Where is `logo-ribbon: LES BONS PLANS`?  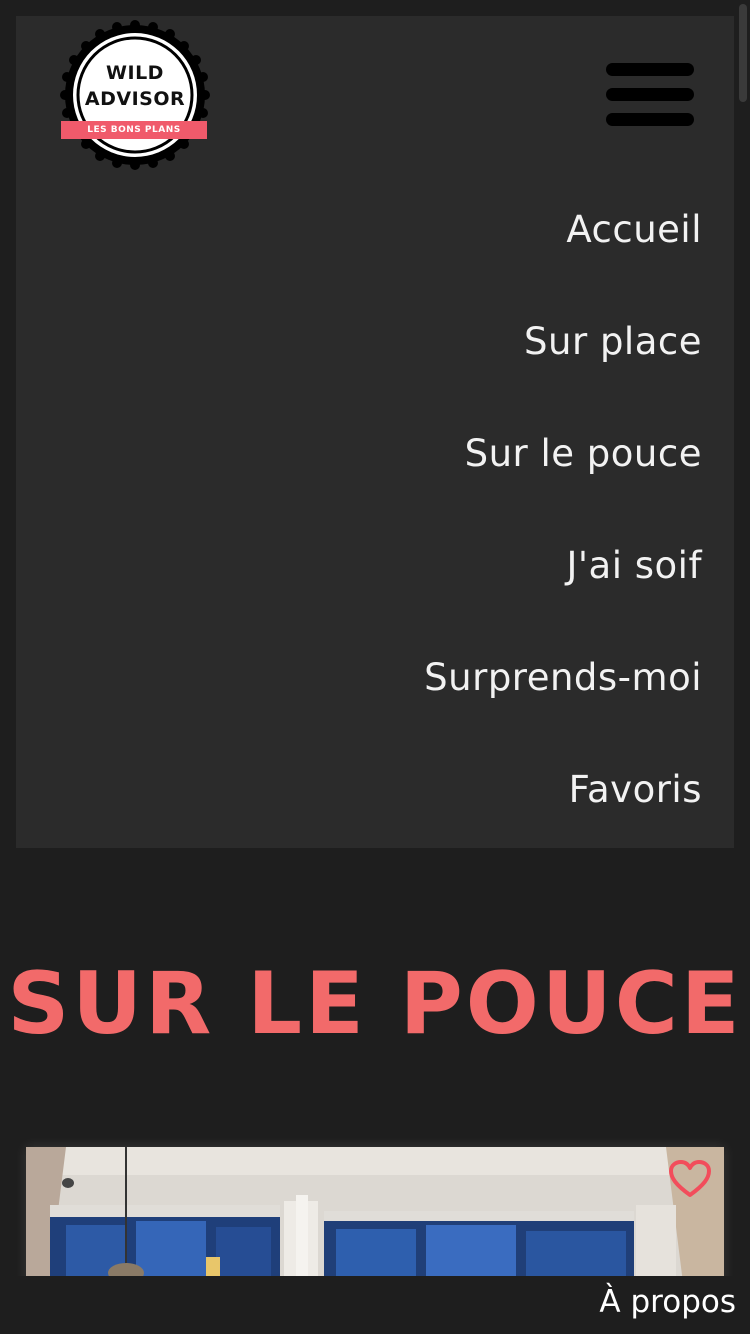 logo-ribbon: LES BONS PLANS is located at coordinates (134, 130).